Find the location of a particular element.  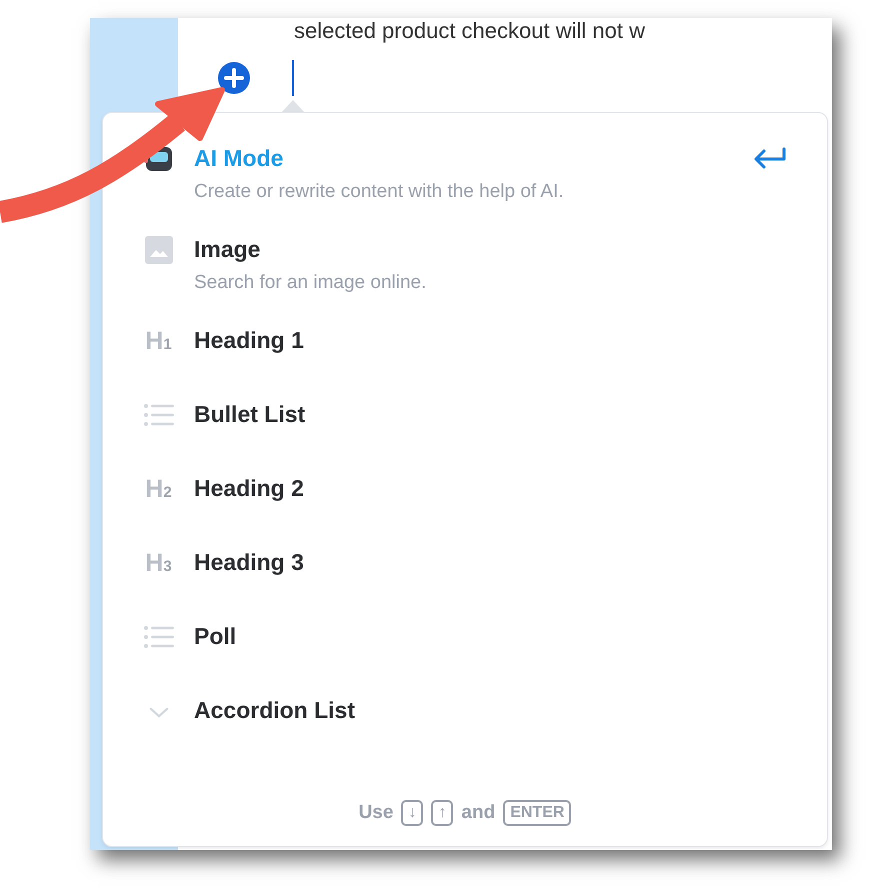

menu-item: Heading 3 is located at coordinates (490, 562).